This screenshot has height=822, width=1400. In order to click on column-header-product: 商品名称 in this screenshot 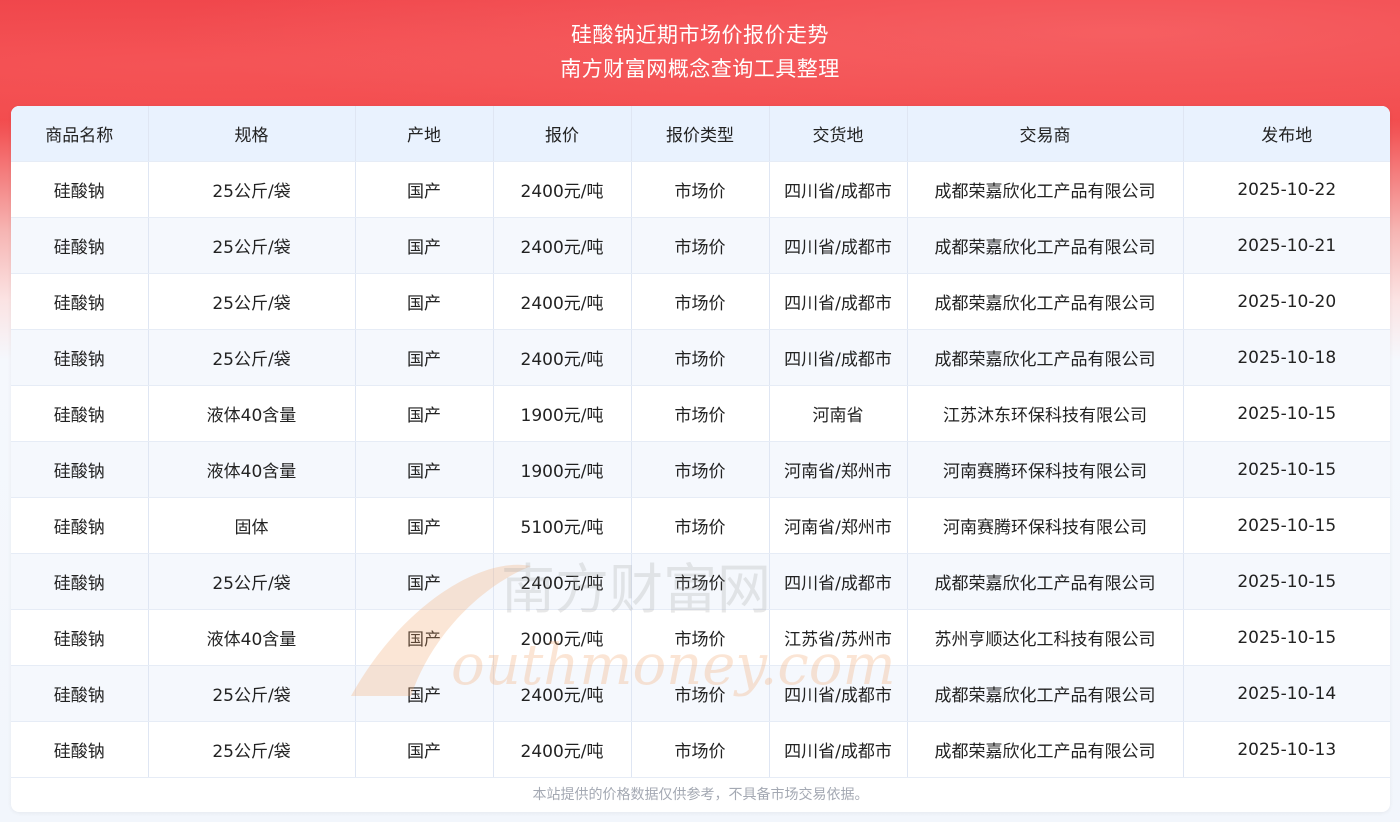, I will do `click(80, 134)`.